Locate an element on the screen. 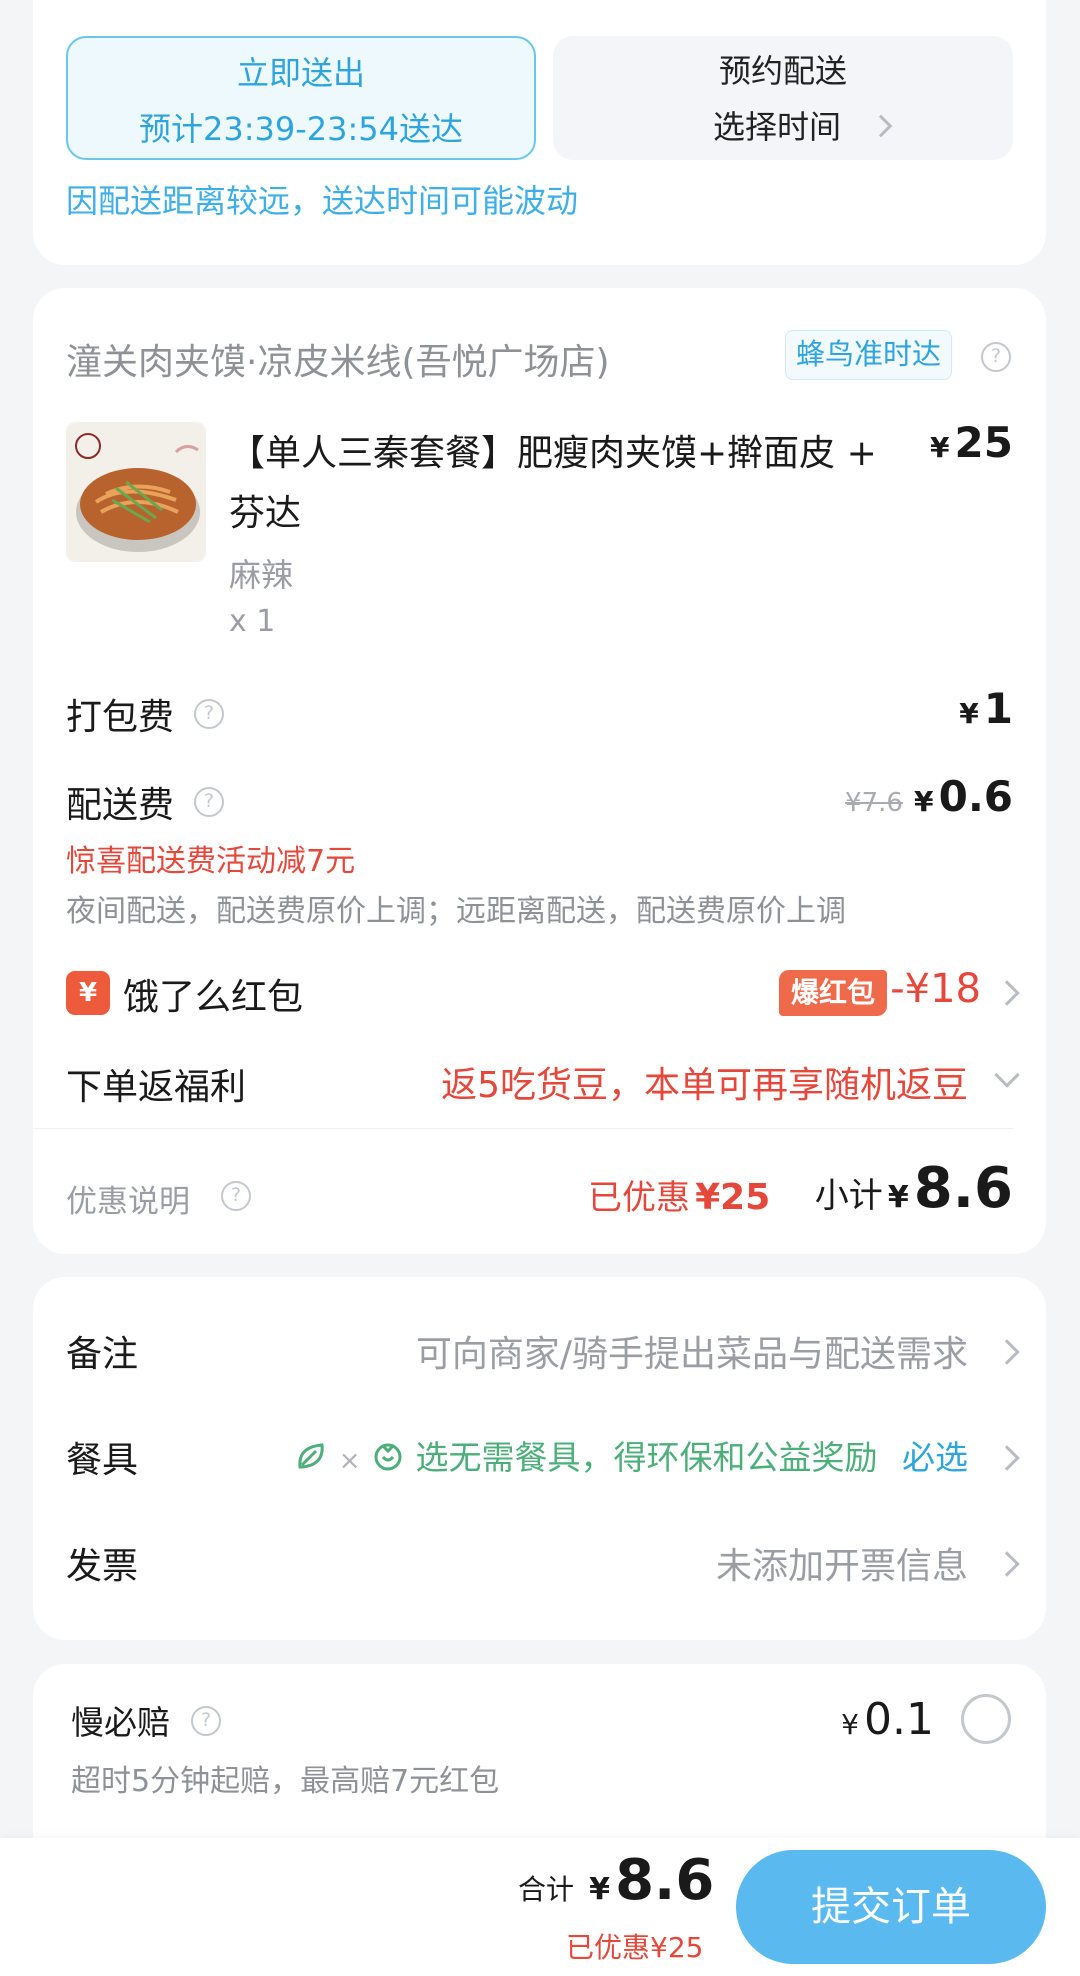 Image resolution: width=1080 pixels, height=1976 pixels. item-price-value: 25 is located at coordinates (983, 442).